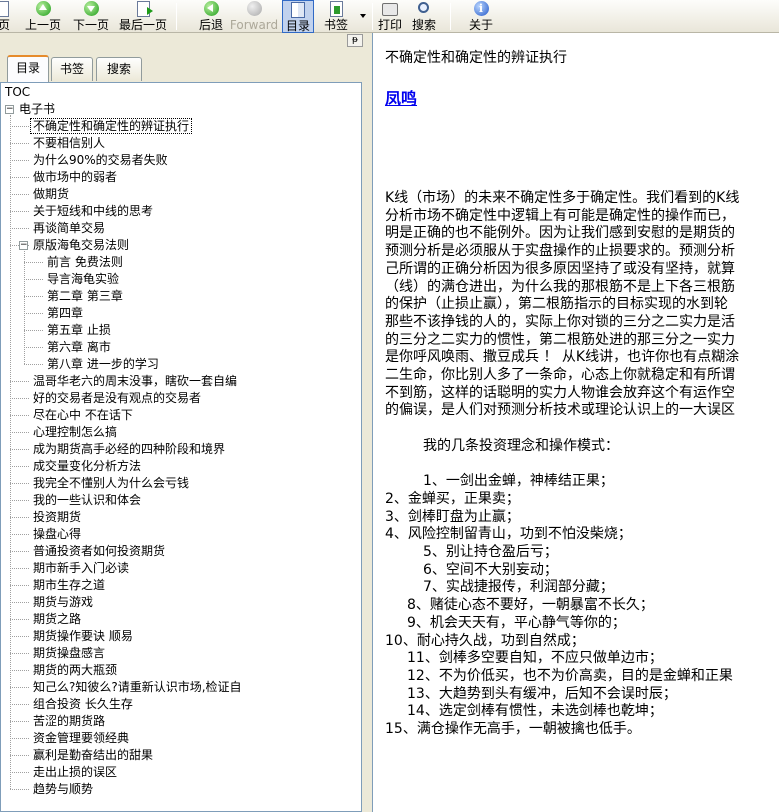  I want to click on toc-item: 操盘心得, so click(57, 534).